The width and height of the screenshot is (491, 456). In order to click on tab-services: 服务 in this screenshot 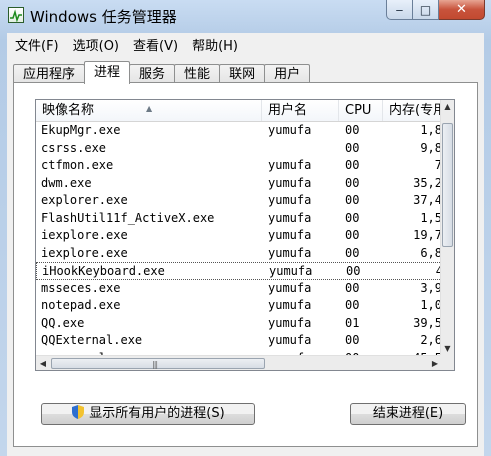, I will do `click(152, 73)`.